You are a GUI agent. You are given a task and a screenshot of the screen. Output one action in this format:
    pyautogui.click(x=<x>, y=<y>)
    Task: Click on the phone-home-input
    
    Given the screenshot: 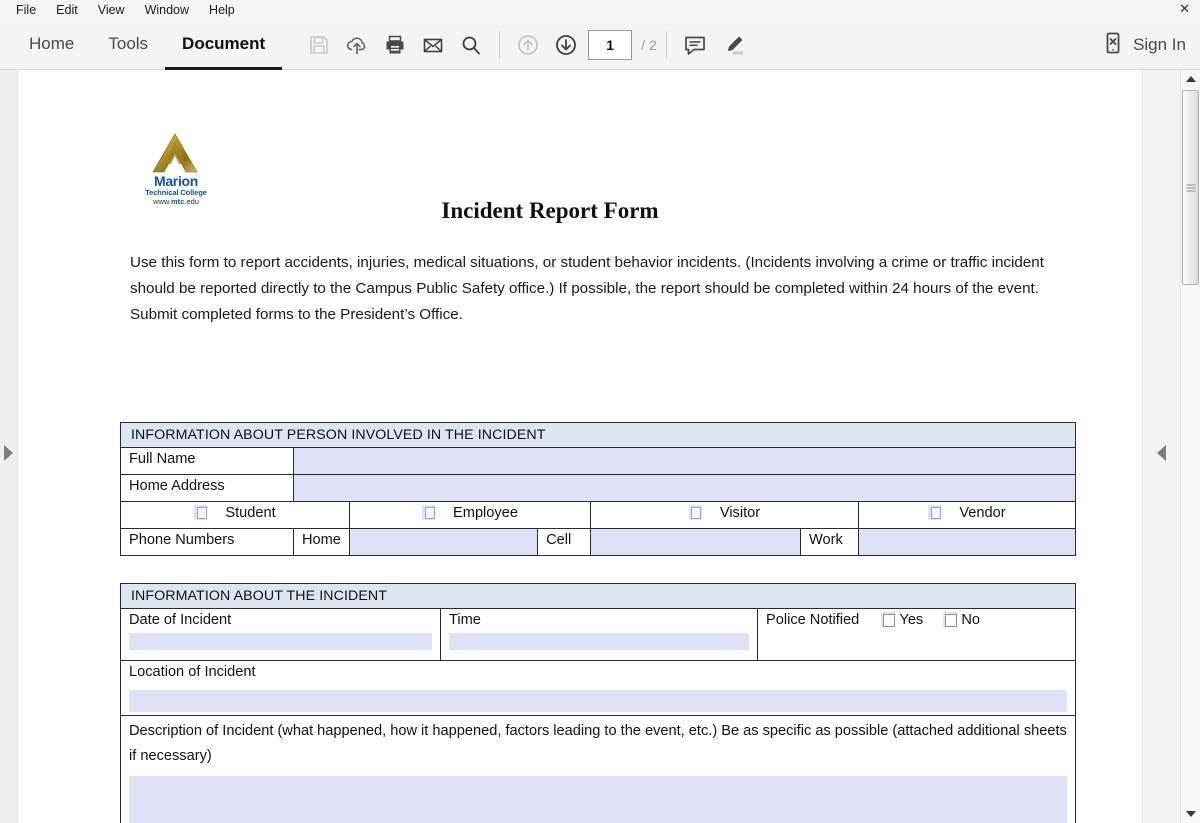 What is the action you would take?
    pyautogui.click(x=443, y=542)
    